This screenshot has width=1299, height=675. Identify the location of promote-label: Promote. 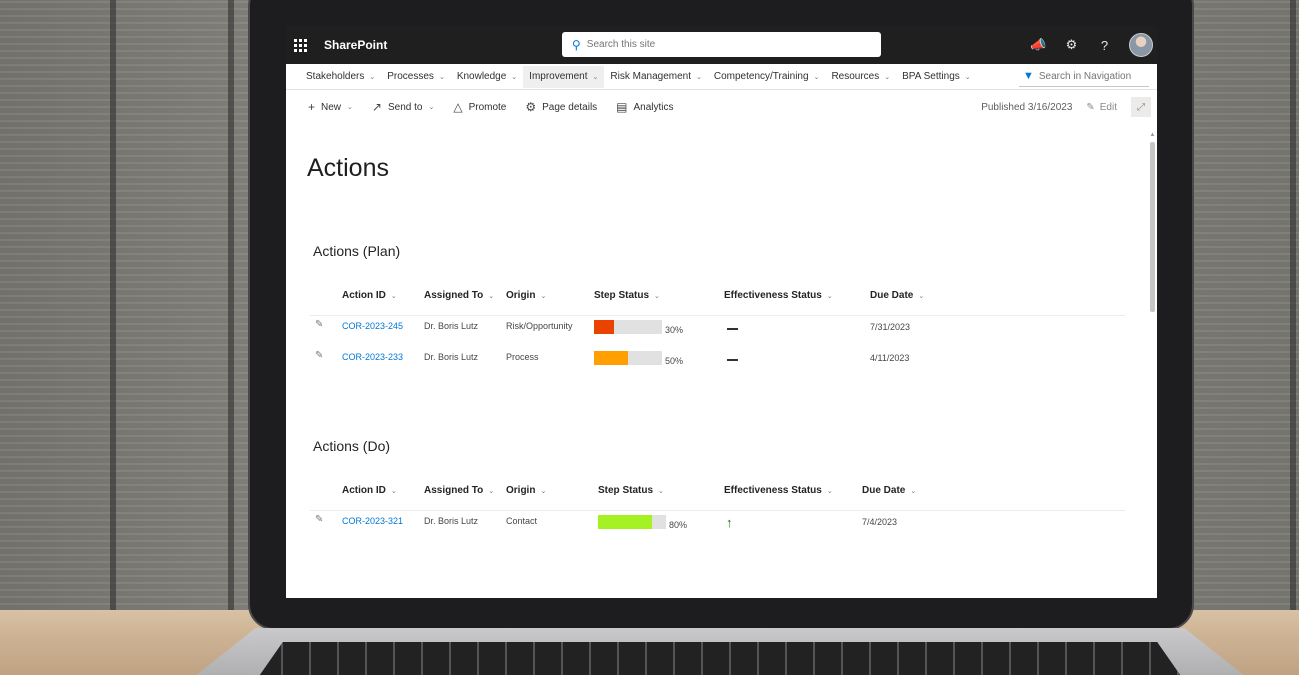
(487, 107).